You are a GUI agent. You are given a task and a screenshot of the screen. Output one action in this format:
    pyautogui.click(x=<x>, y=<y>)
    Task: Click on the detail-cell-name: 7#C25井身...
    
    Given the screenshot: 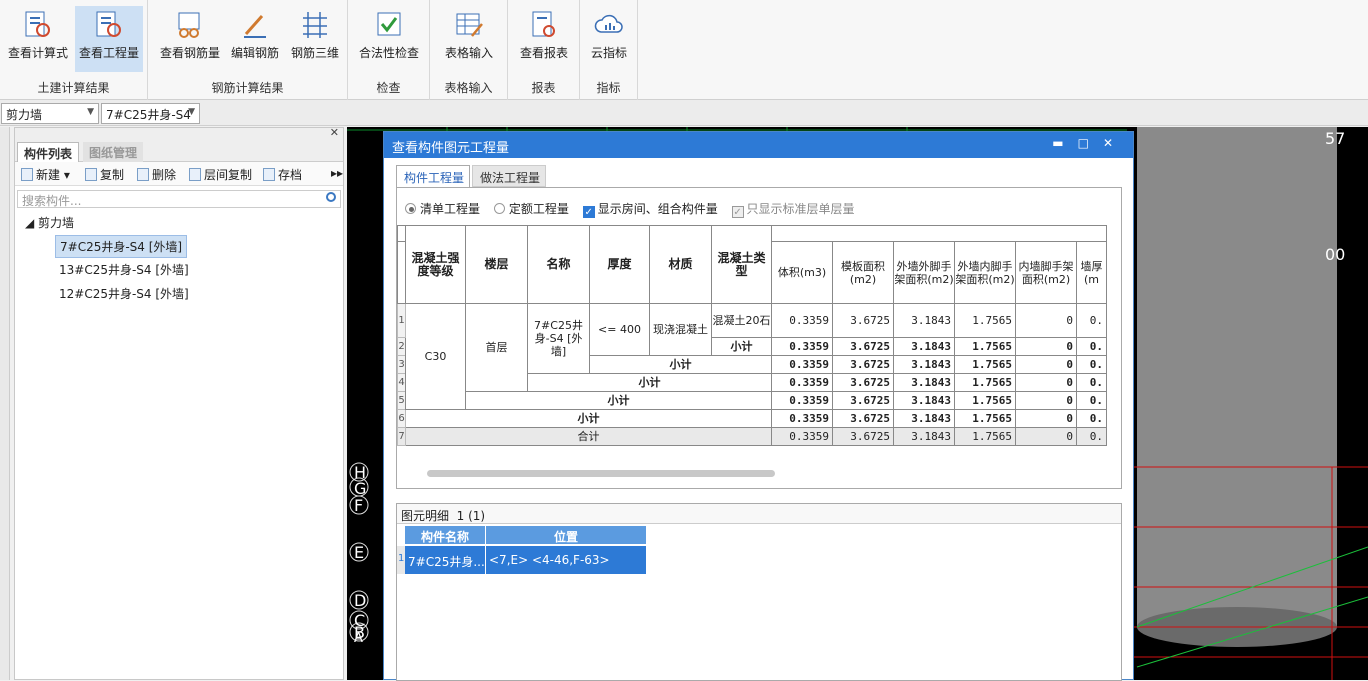 What is the action you would take?
    pyautogui.click(x=445, y=560)
    